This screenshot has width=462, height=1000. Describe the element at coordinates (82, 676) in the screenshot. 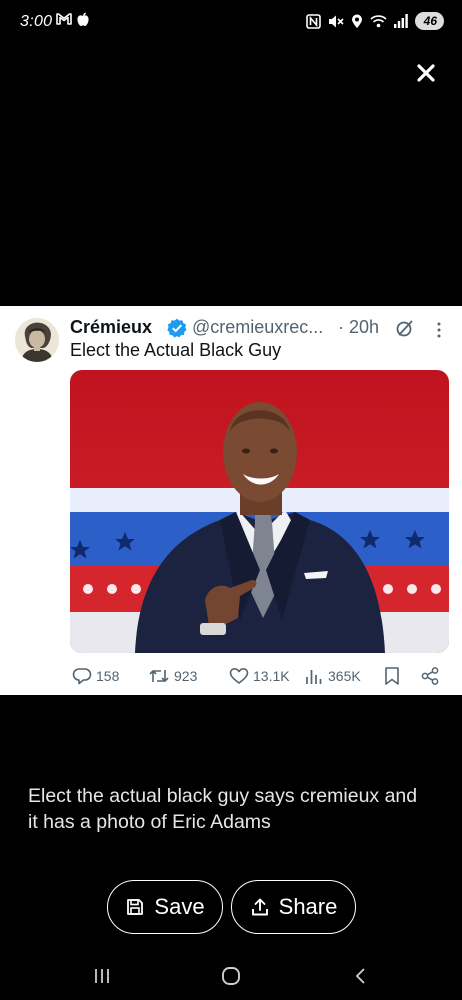

I see `reply-icon` at that location.